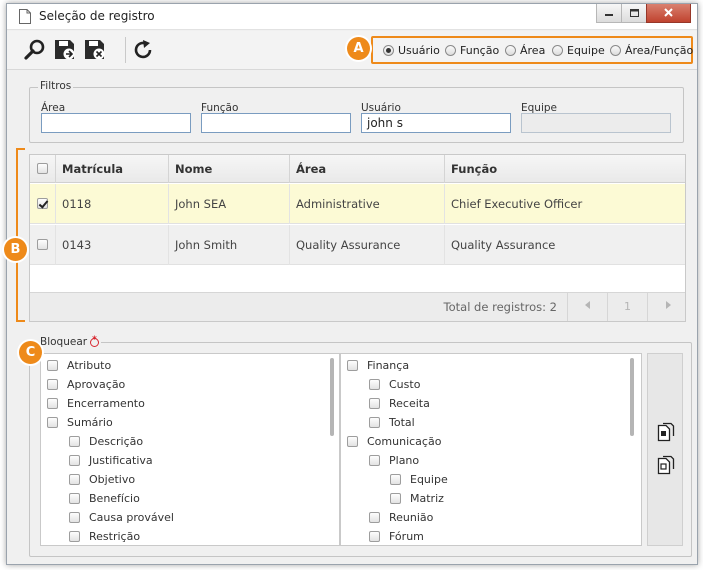 The width and height of the screenshot is (703, 570). I want to click on select-all-checkbox, so click(42, 168).